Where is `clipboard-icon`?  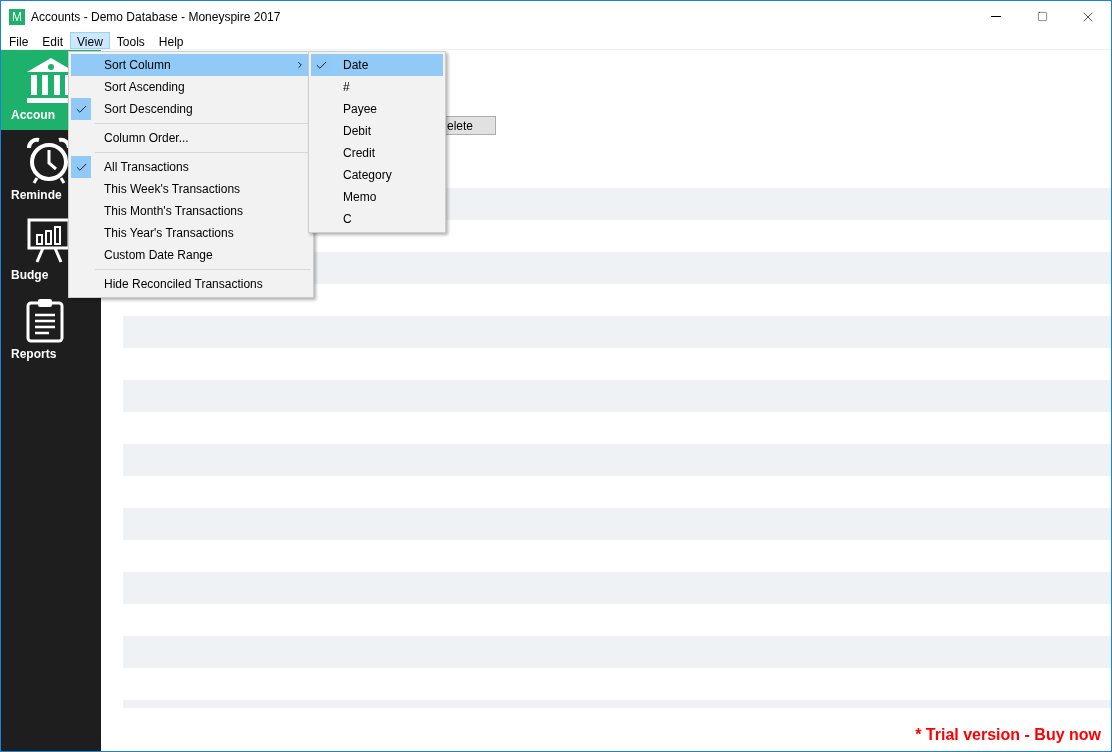
clipboard-icon is located at coordinates (45, 320).